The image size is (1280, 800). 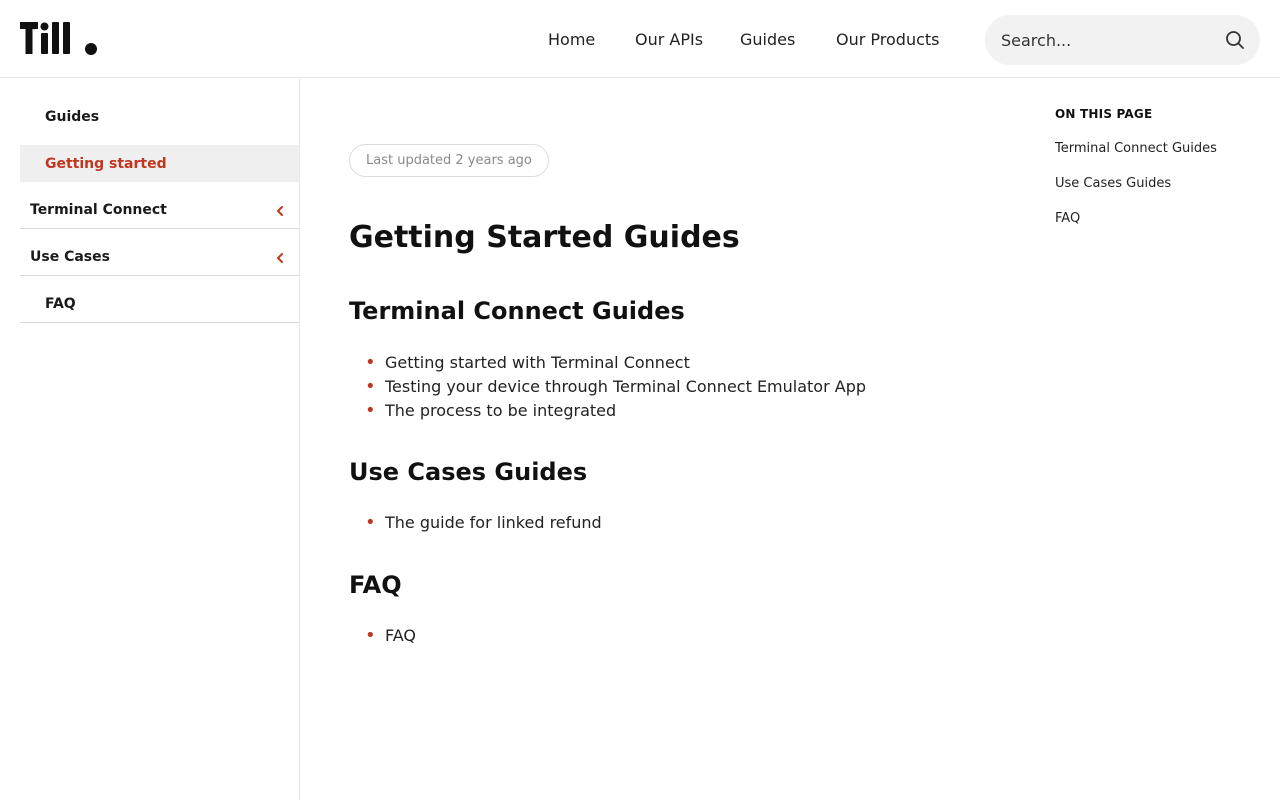 I want to click on sidebar-item-label: Terminal Connect, so click(x=98, y=210).